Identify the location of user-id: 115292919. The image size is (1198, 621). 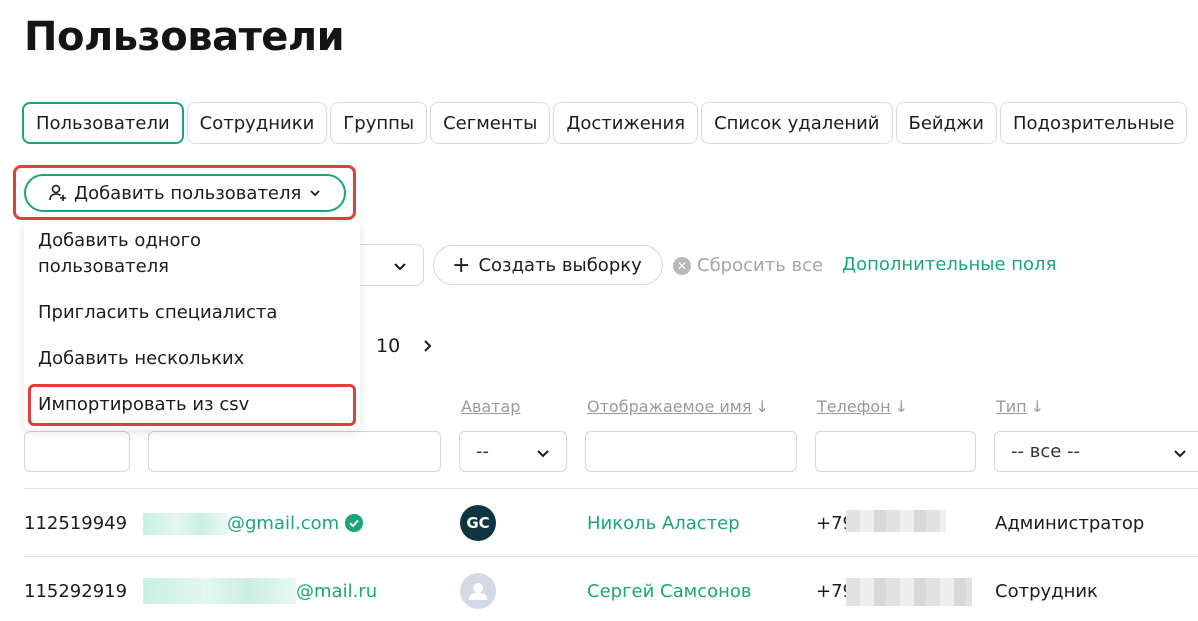
(76, 591).